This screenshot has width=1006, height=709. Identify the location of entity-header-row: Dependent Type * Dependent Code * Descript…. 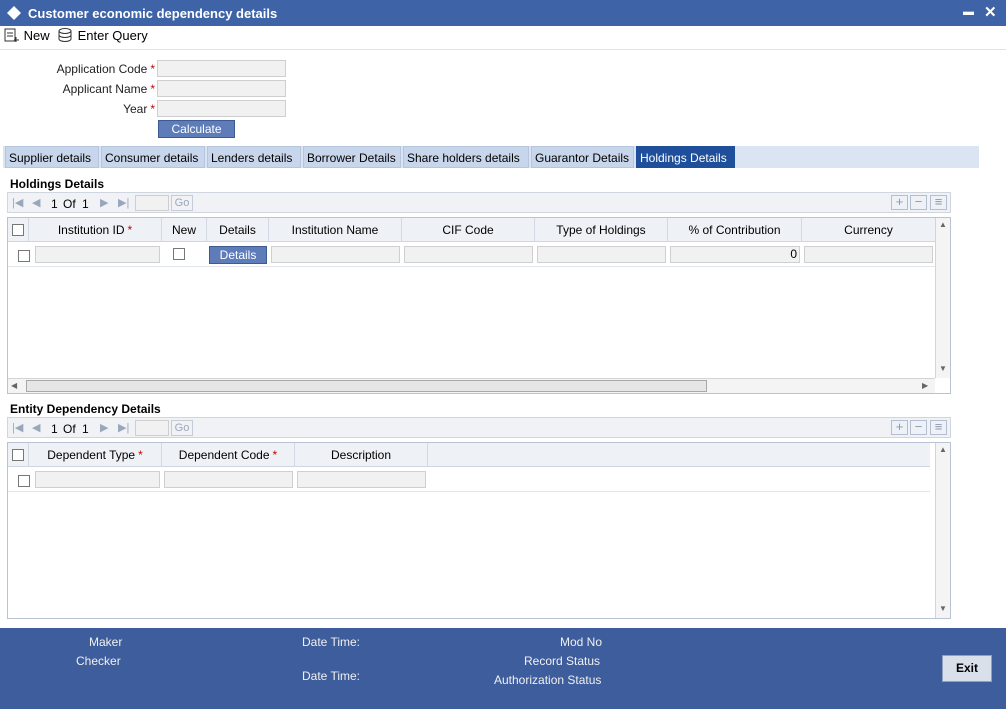
(469, 455).